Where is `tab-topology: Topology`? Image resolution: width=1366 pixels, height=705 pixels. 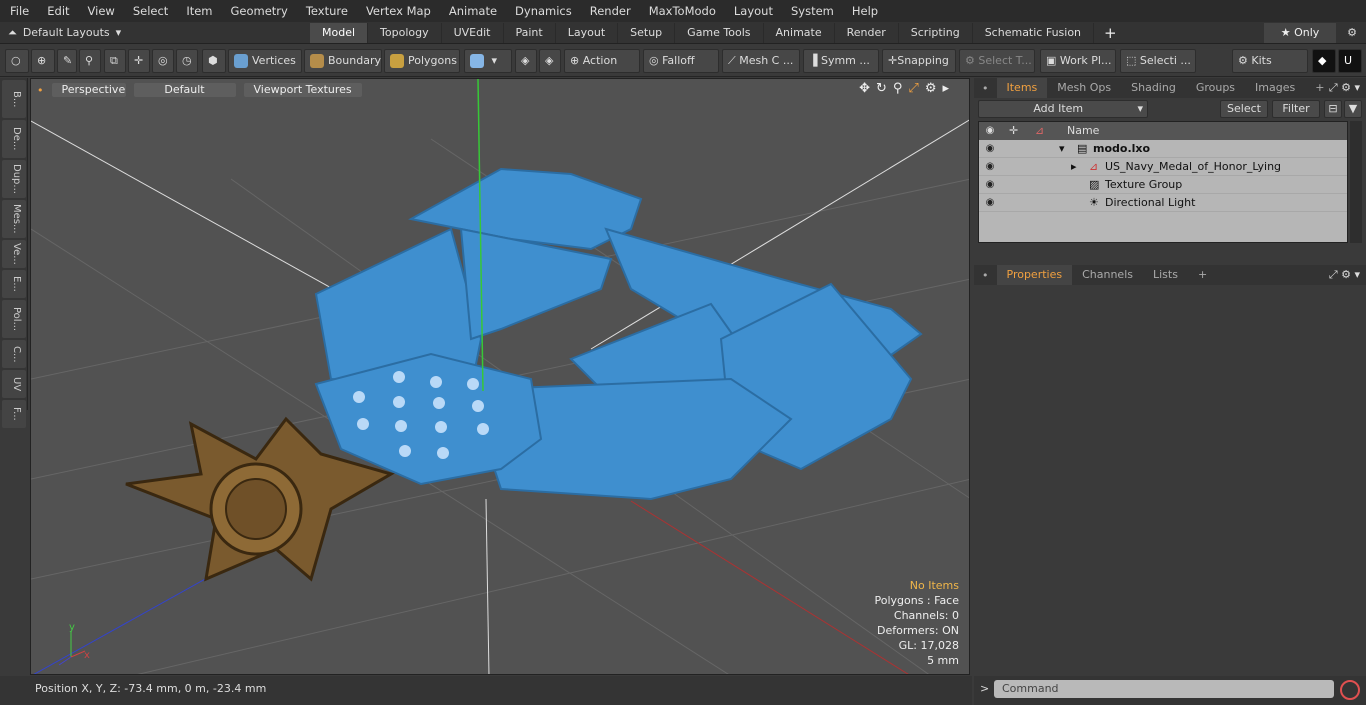
tab-topology: Topology is located at coordinates (405, 32).